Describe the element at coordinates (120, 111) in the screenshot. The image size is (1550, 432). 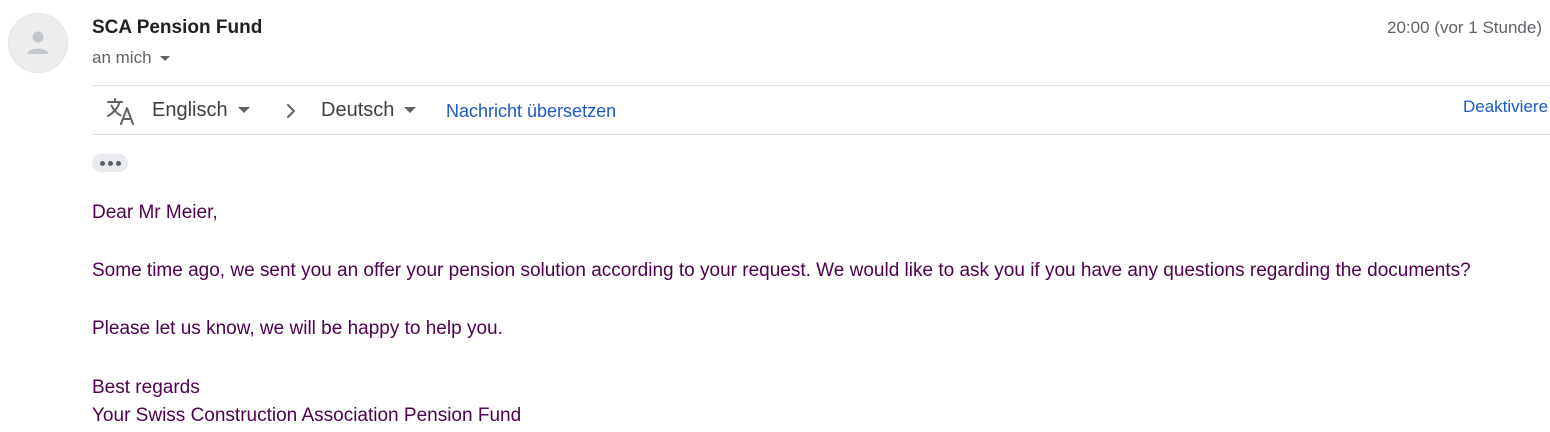
I see `translate-icon` at that location.